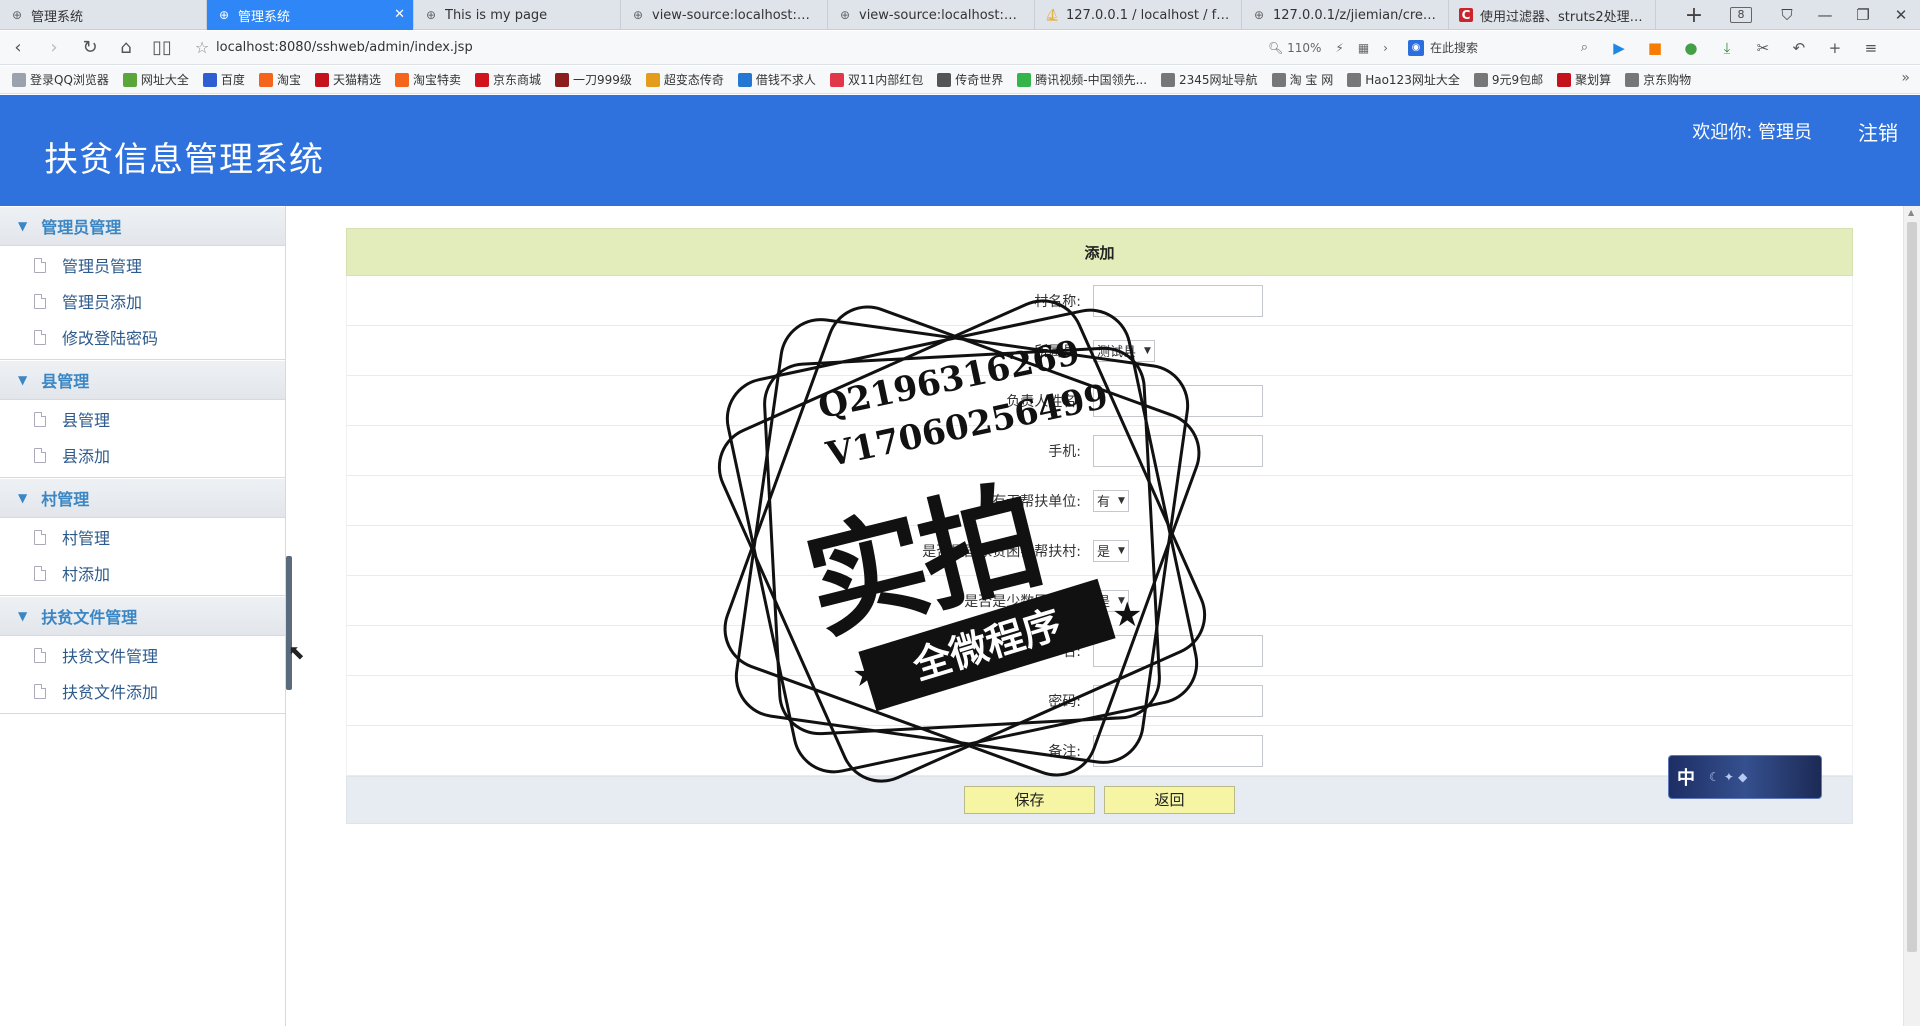  I want to click on bookmark-favicon-icon, so click(1024, 79).